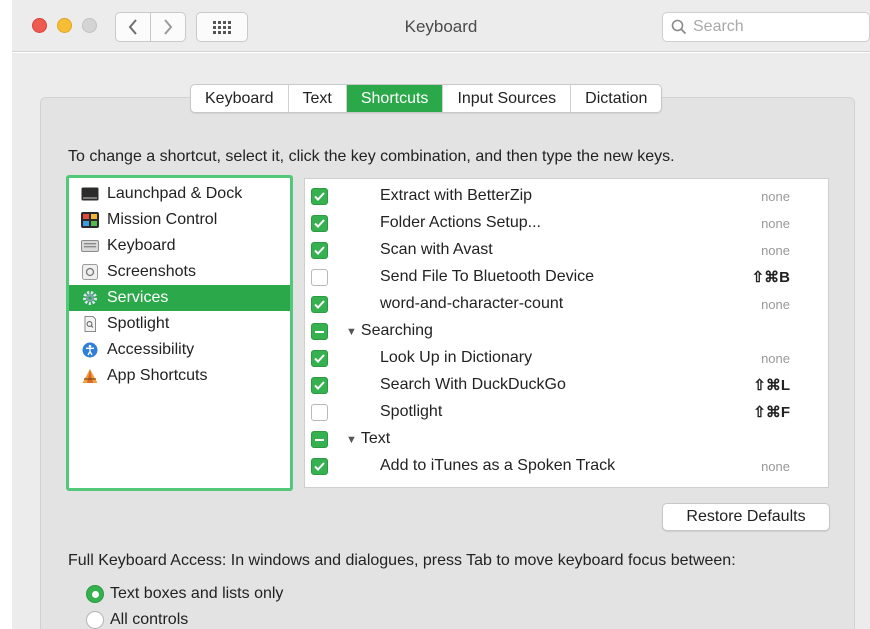  I want to click on category-label: Screenshots, so click(151, 271).